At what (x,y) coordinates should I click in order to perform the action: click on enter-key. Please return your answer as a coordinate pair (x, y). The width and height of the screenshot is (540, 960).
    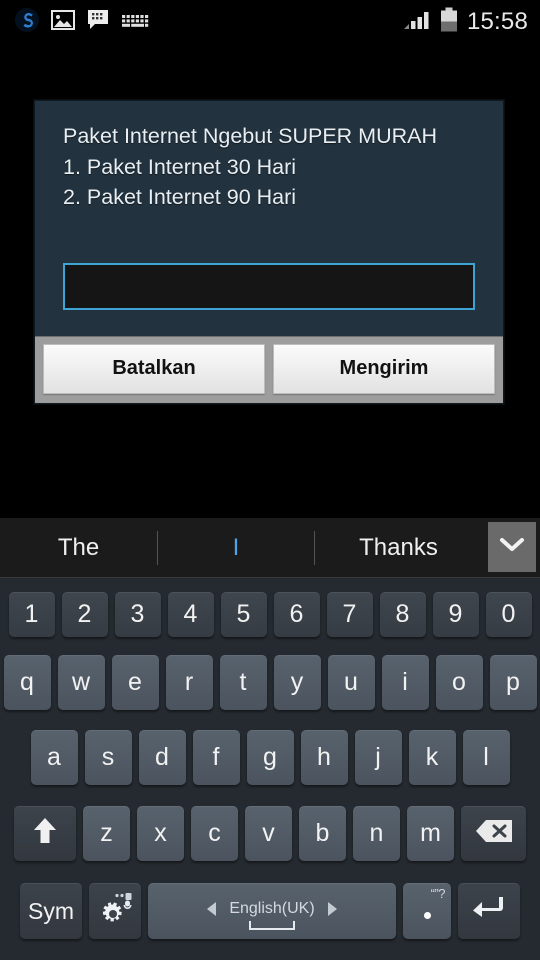
    Looking at the image, I should click on (489, 911).